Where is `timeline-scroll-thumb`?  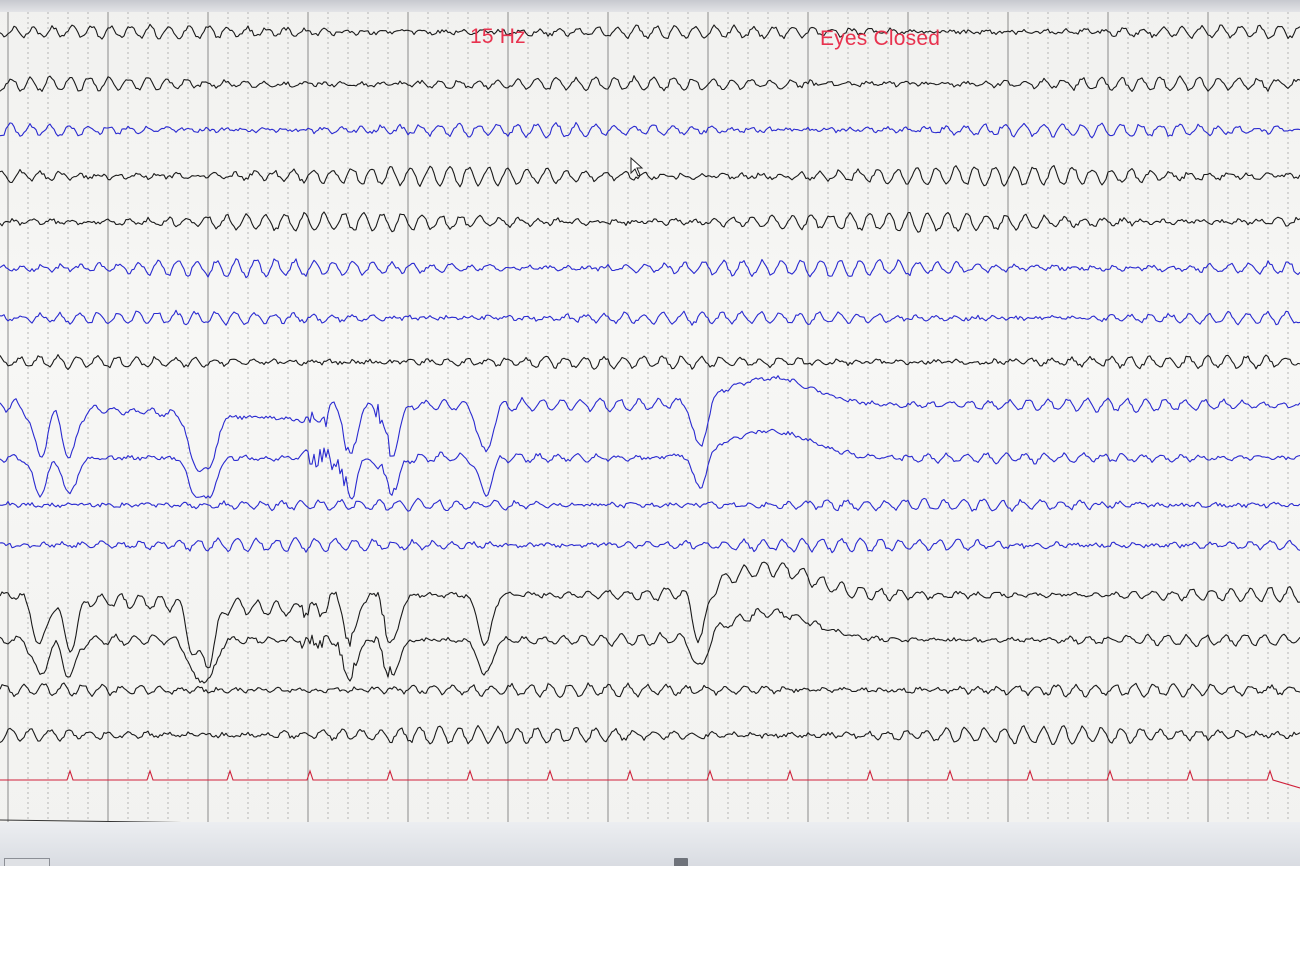
timeline-scroll-thumb is located at coordinates (681, 862).